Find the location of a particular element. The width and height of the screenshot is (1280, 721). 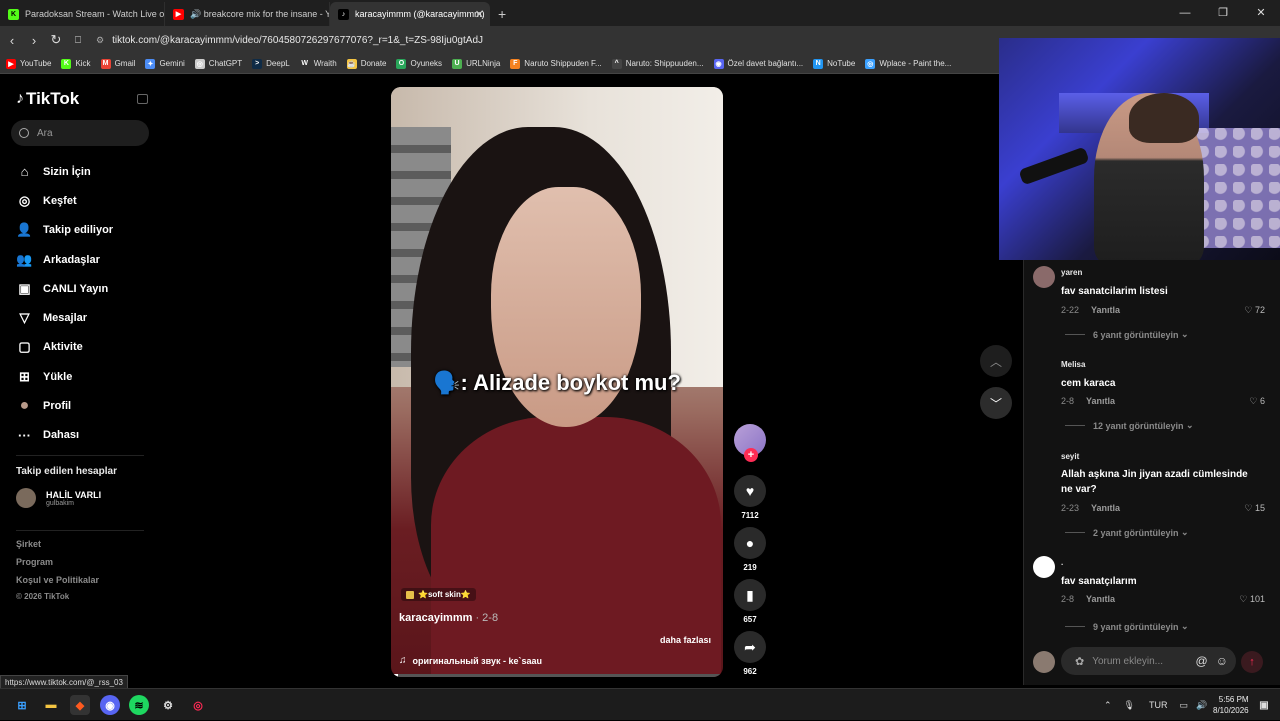

new-tab-button: + is located at coordinates (502, 14).